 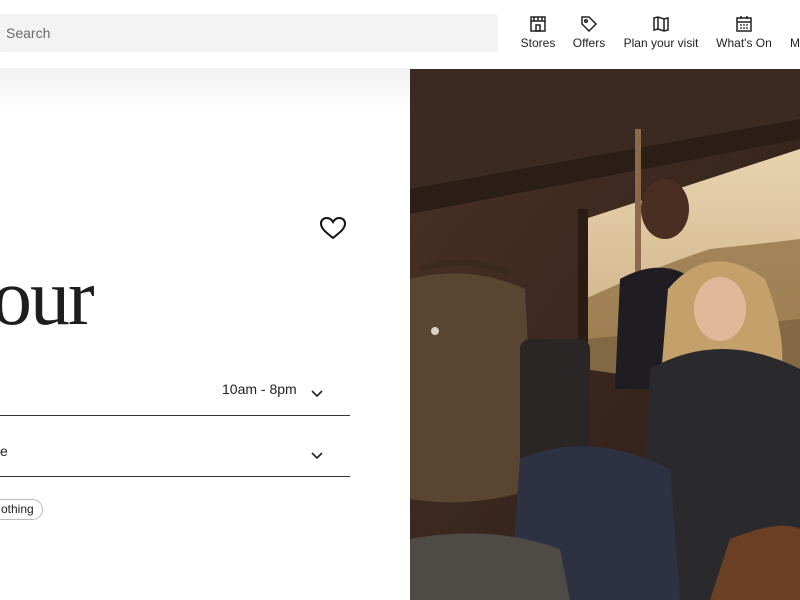 I want to click on search-bar, so click(x=249, y=33).